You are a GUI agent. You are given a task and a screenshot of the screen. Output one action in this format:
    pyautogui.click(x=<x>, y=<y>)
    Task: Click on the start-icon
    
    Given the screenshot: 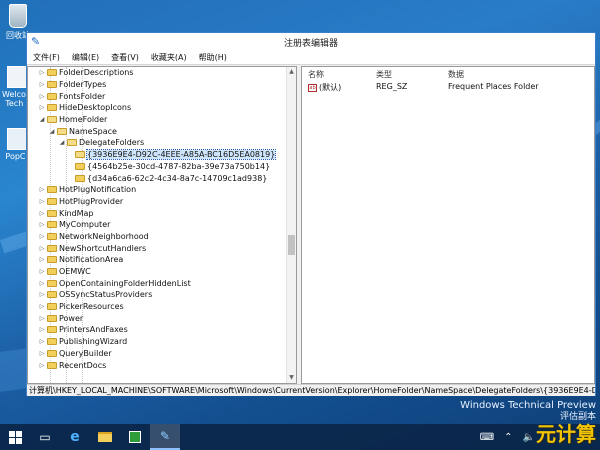 What is the action you would take?
    pyautogui.click(x=15, y=437)
    